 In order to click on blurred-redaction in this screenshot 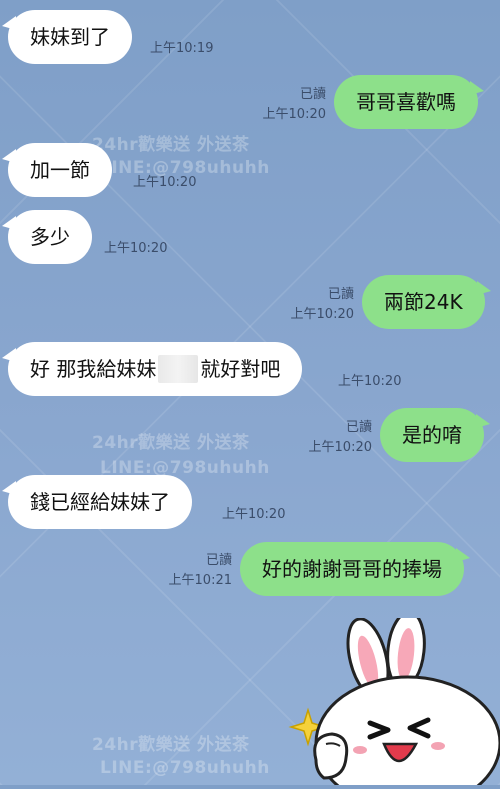, I will do `click(178, 368)`.